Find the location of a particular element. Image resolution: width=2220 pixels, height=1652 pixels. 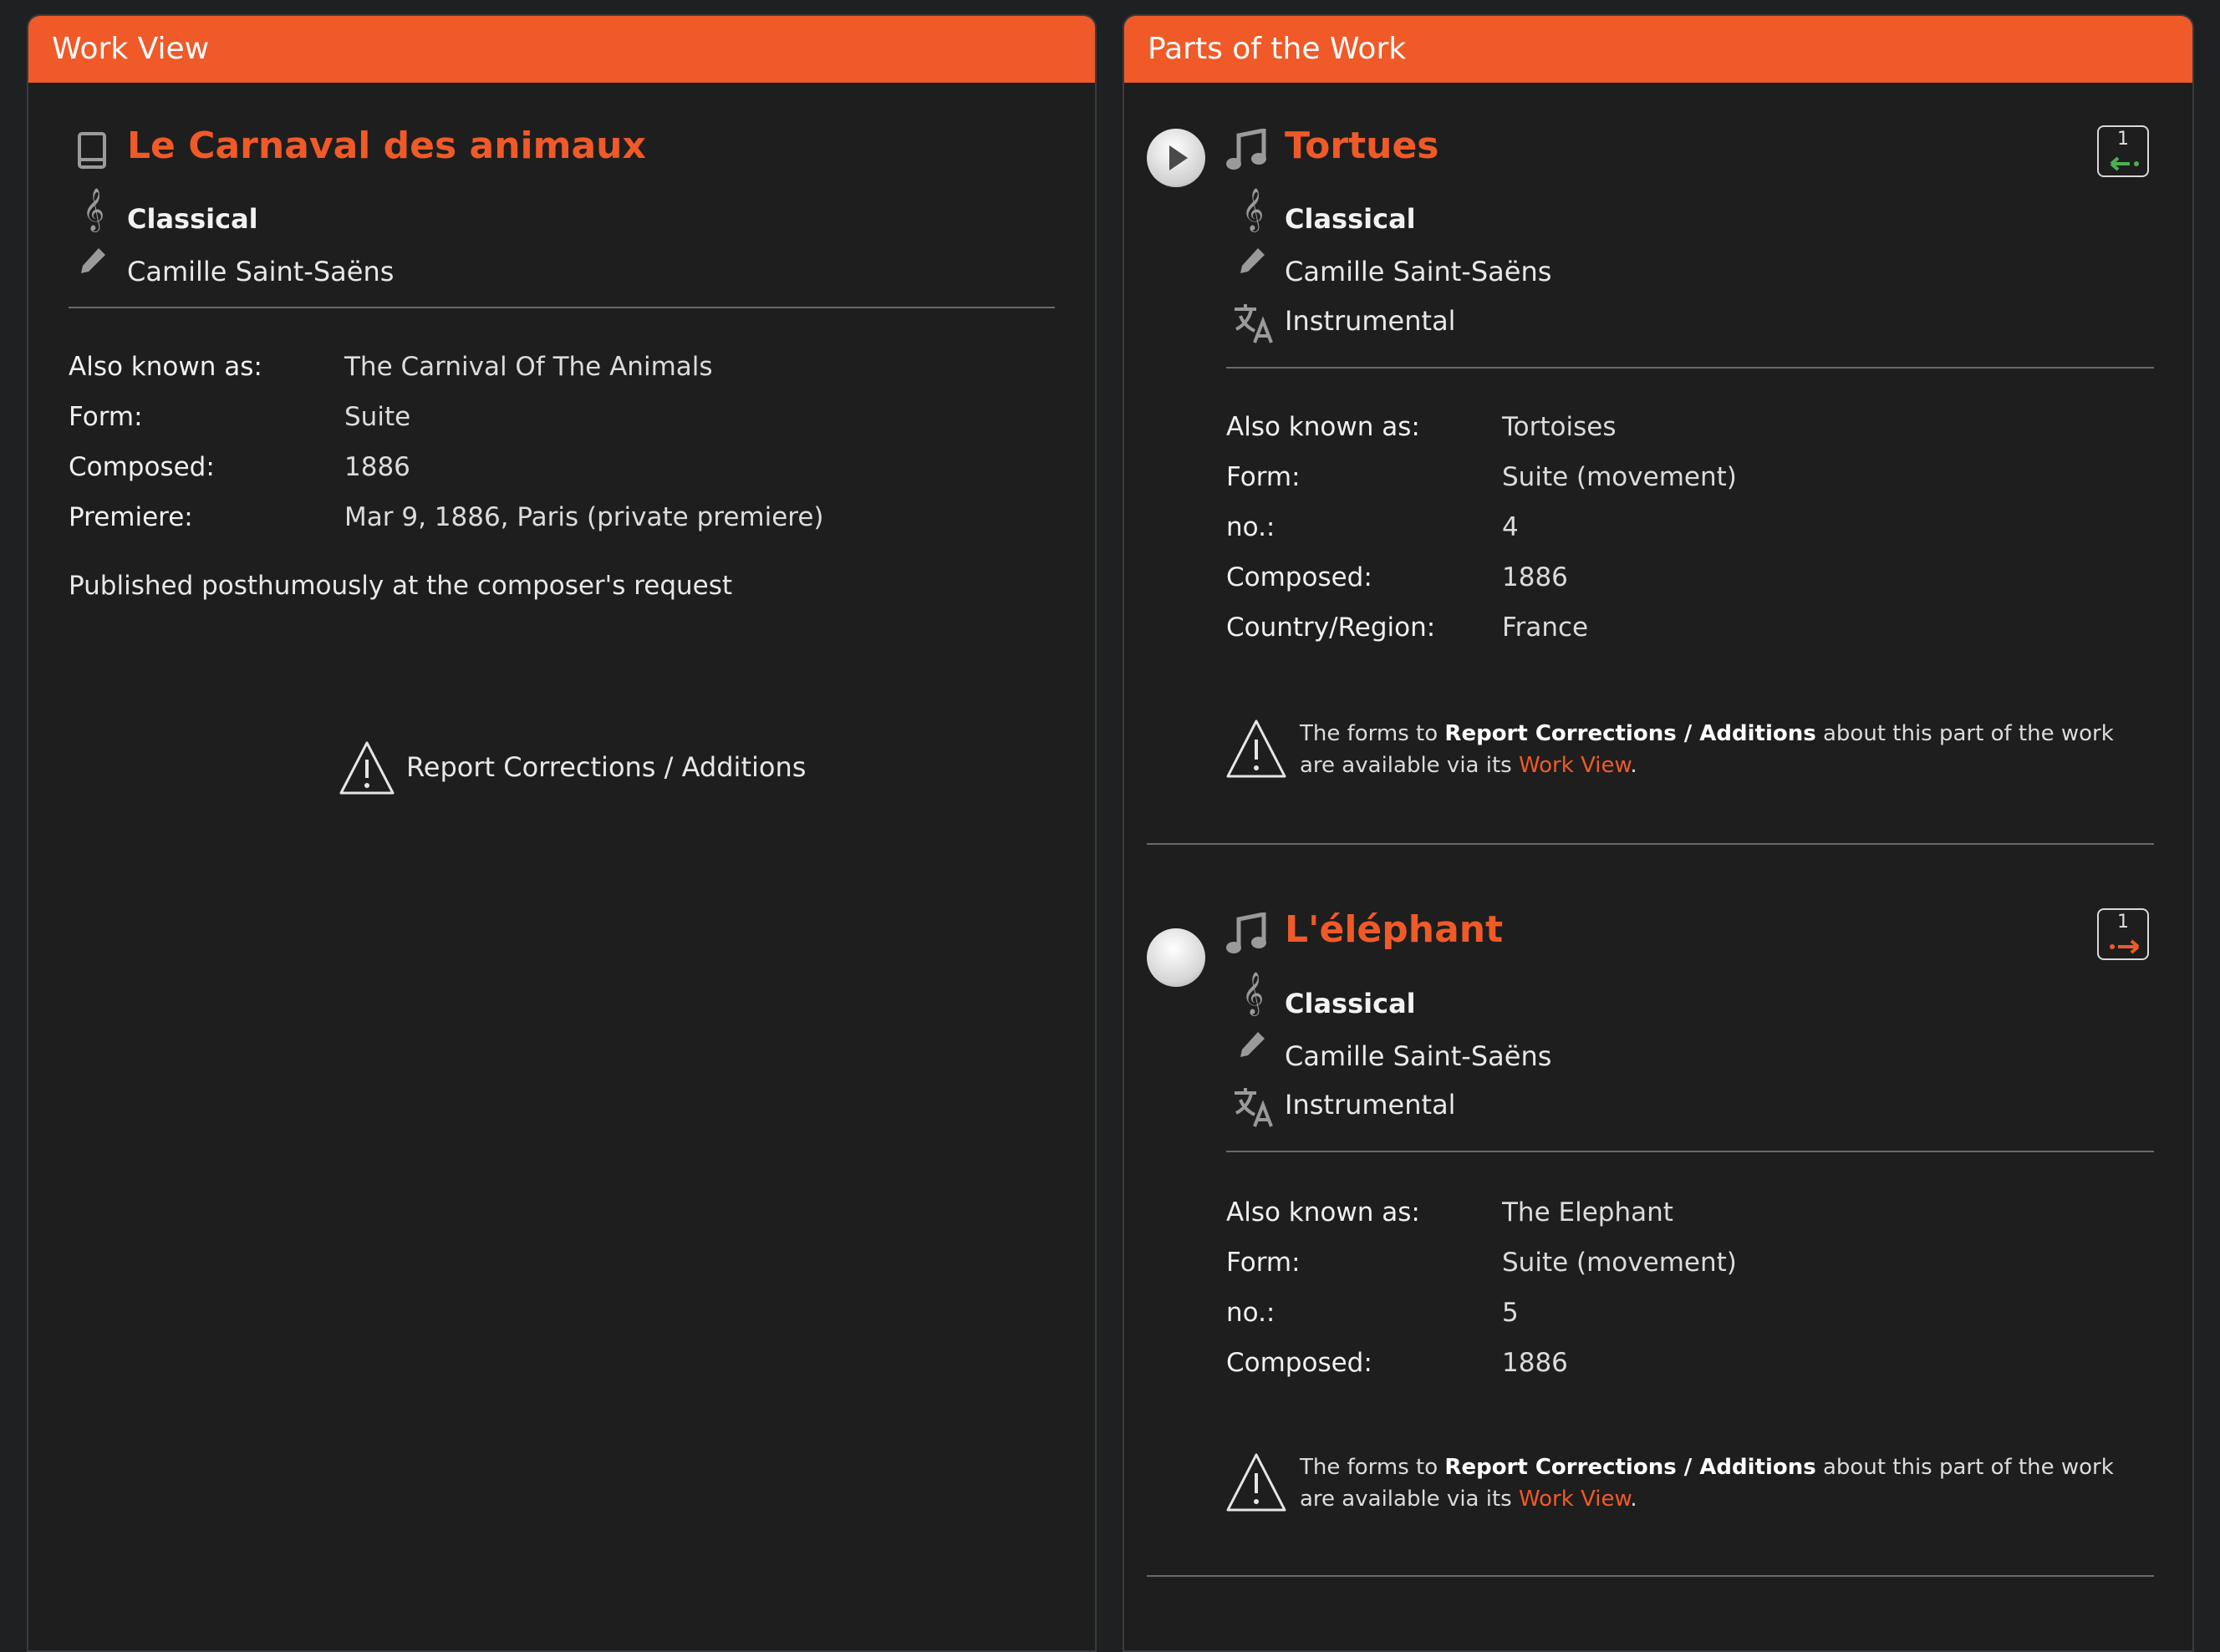

field-value: Mar 9, 1886, Paris (private premiere) is located at coordinates (584, 517).